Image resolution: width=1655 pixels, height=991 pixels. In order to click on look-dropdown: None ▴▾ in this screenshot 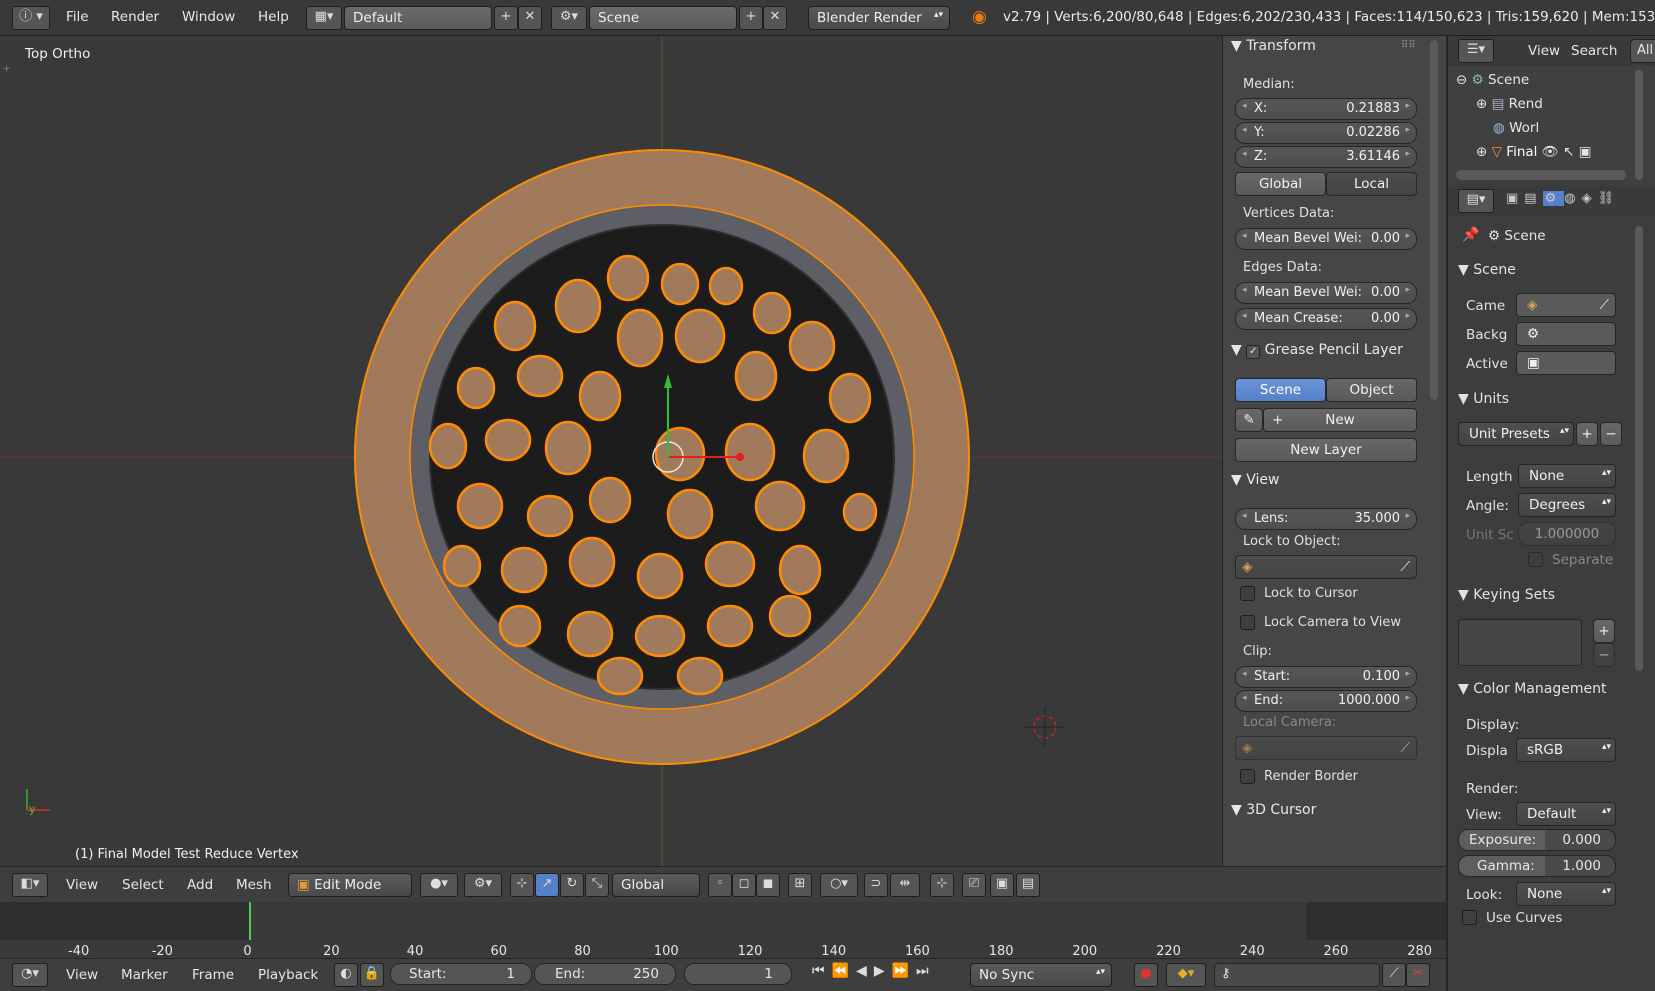, I will do `click(1566, 894)`.